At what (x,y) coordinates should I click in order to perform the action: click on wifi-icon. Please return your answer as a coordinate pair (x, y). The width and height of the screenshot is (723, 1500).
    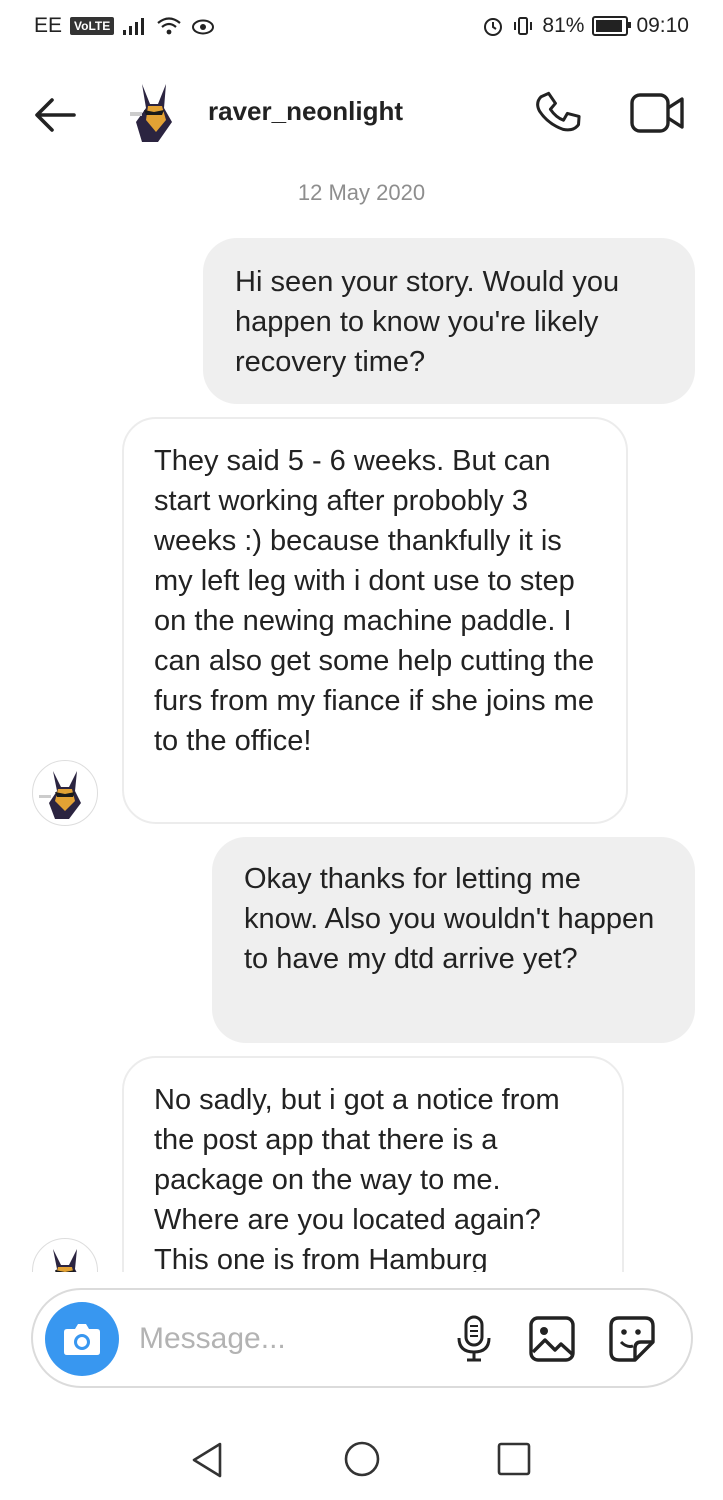
    Looking at the image, I should click on (169, 26).